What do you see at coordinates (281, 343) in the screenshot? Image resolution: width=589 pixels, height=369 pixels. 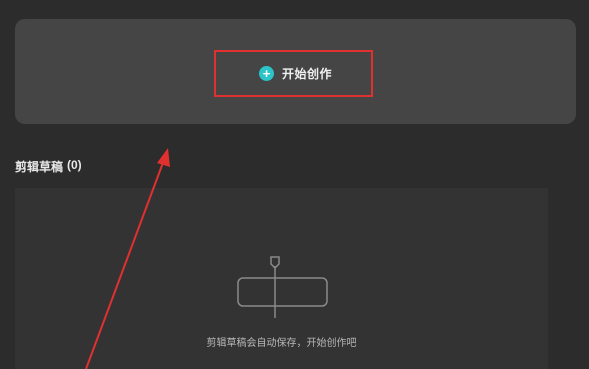 I see `empty-drafts-message: 剪辑草稿会自动保存，开始创作吧` at bounding box center [281, 343].